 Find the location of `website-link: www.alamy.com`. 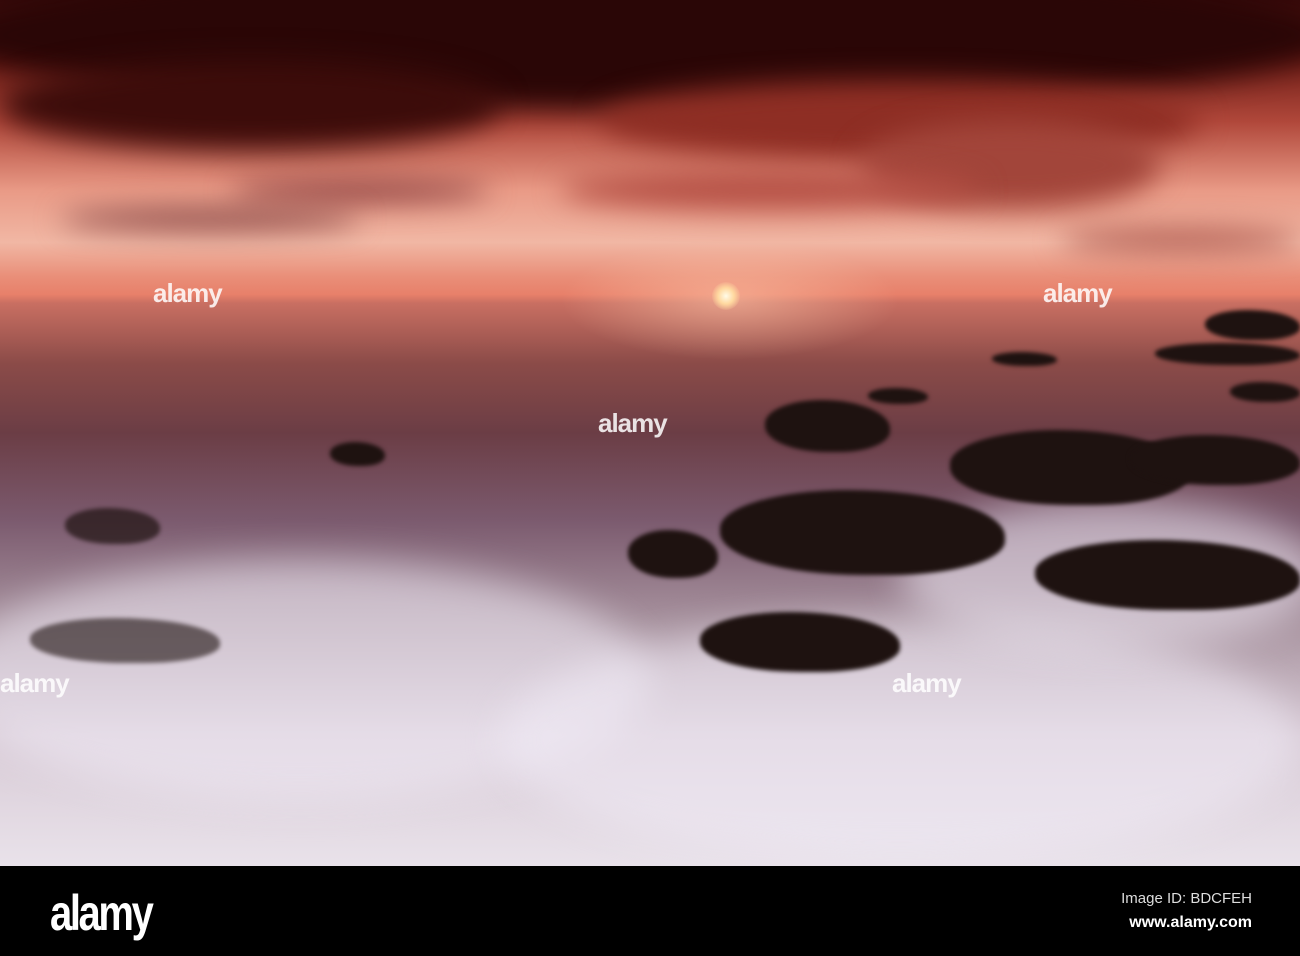

website-link: www.alamy.com is located at coordinates (1190, 923).